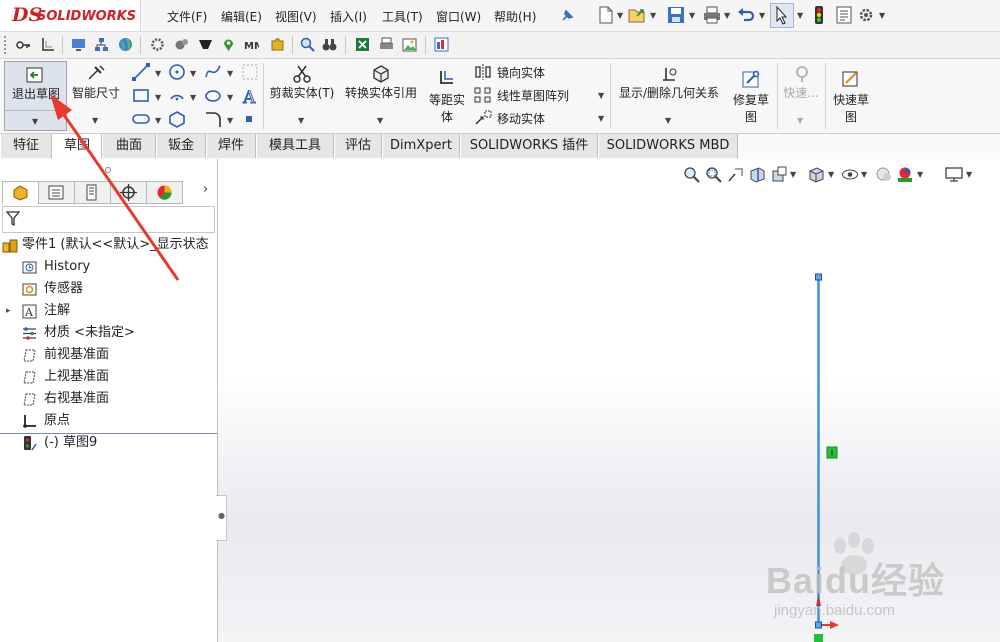 This screenshot has height=642, width=1000. What do you see at coordinates (108, 219) in the screenshot?
I see `tree-filter-box` at bounding box center [108, 219].